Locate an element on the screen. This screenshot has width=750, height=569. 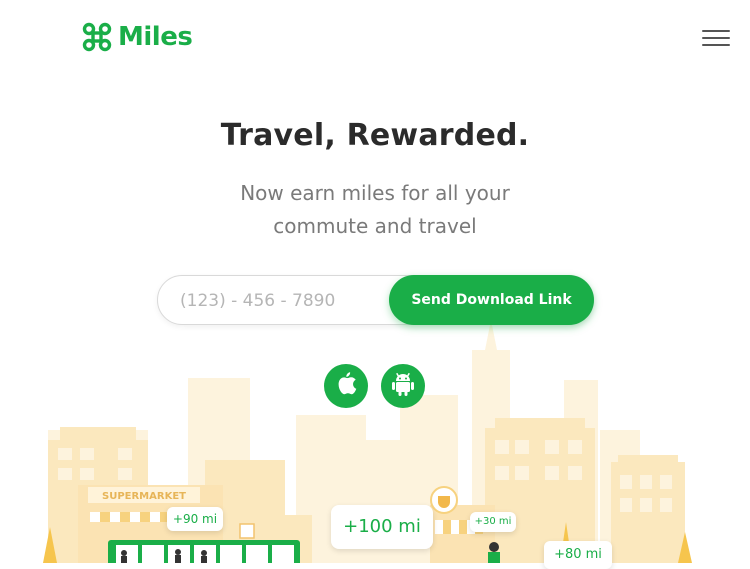
phone-number-input is located at coordinates (282, 301).